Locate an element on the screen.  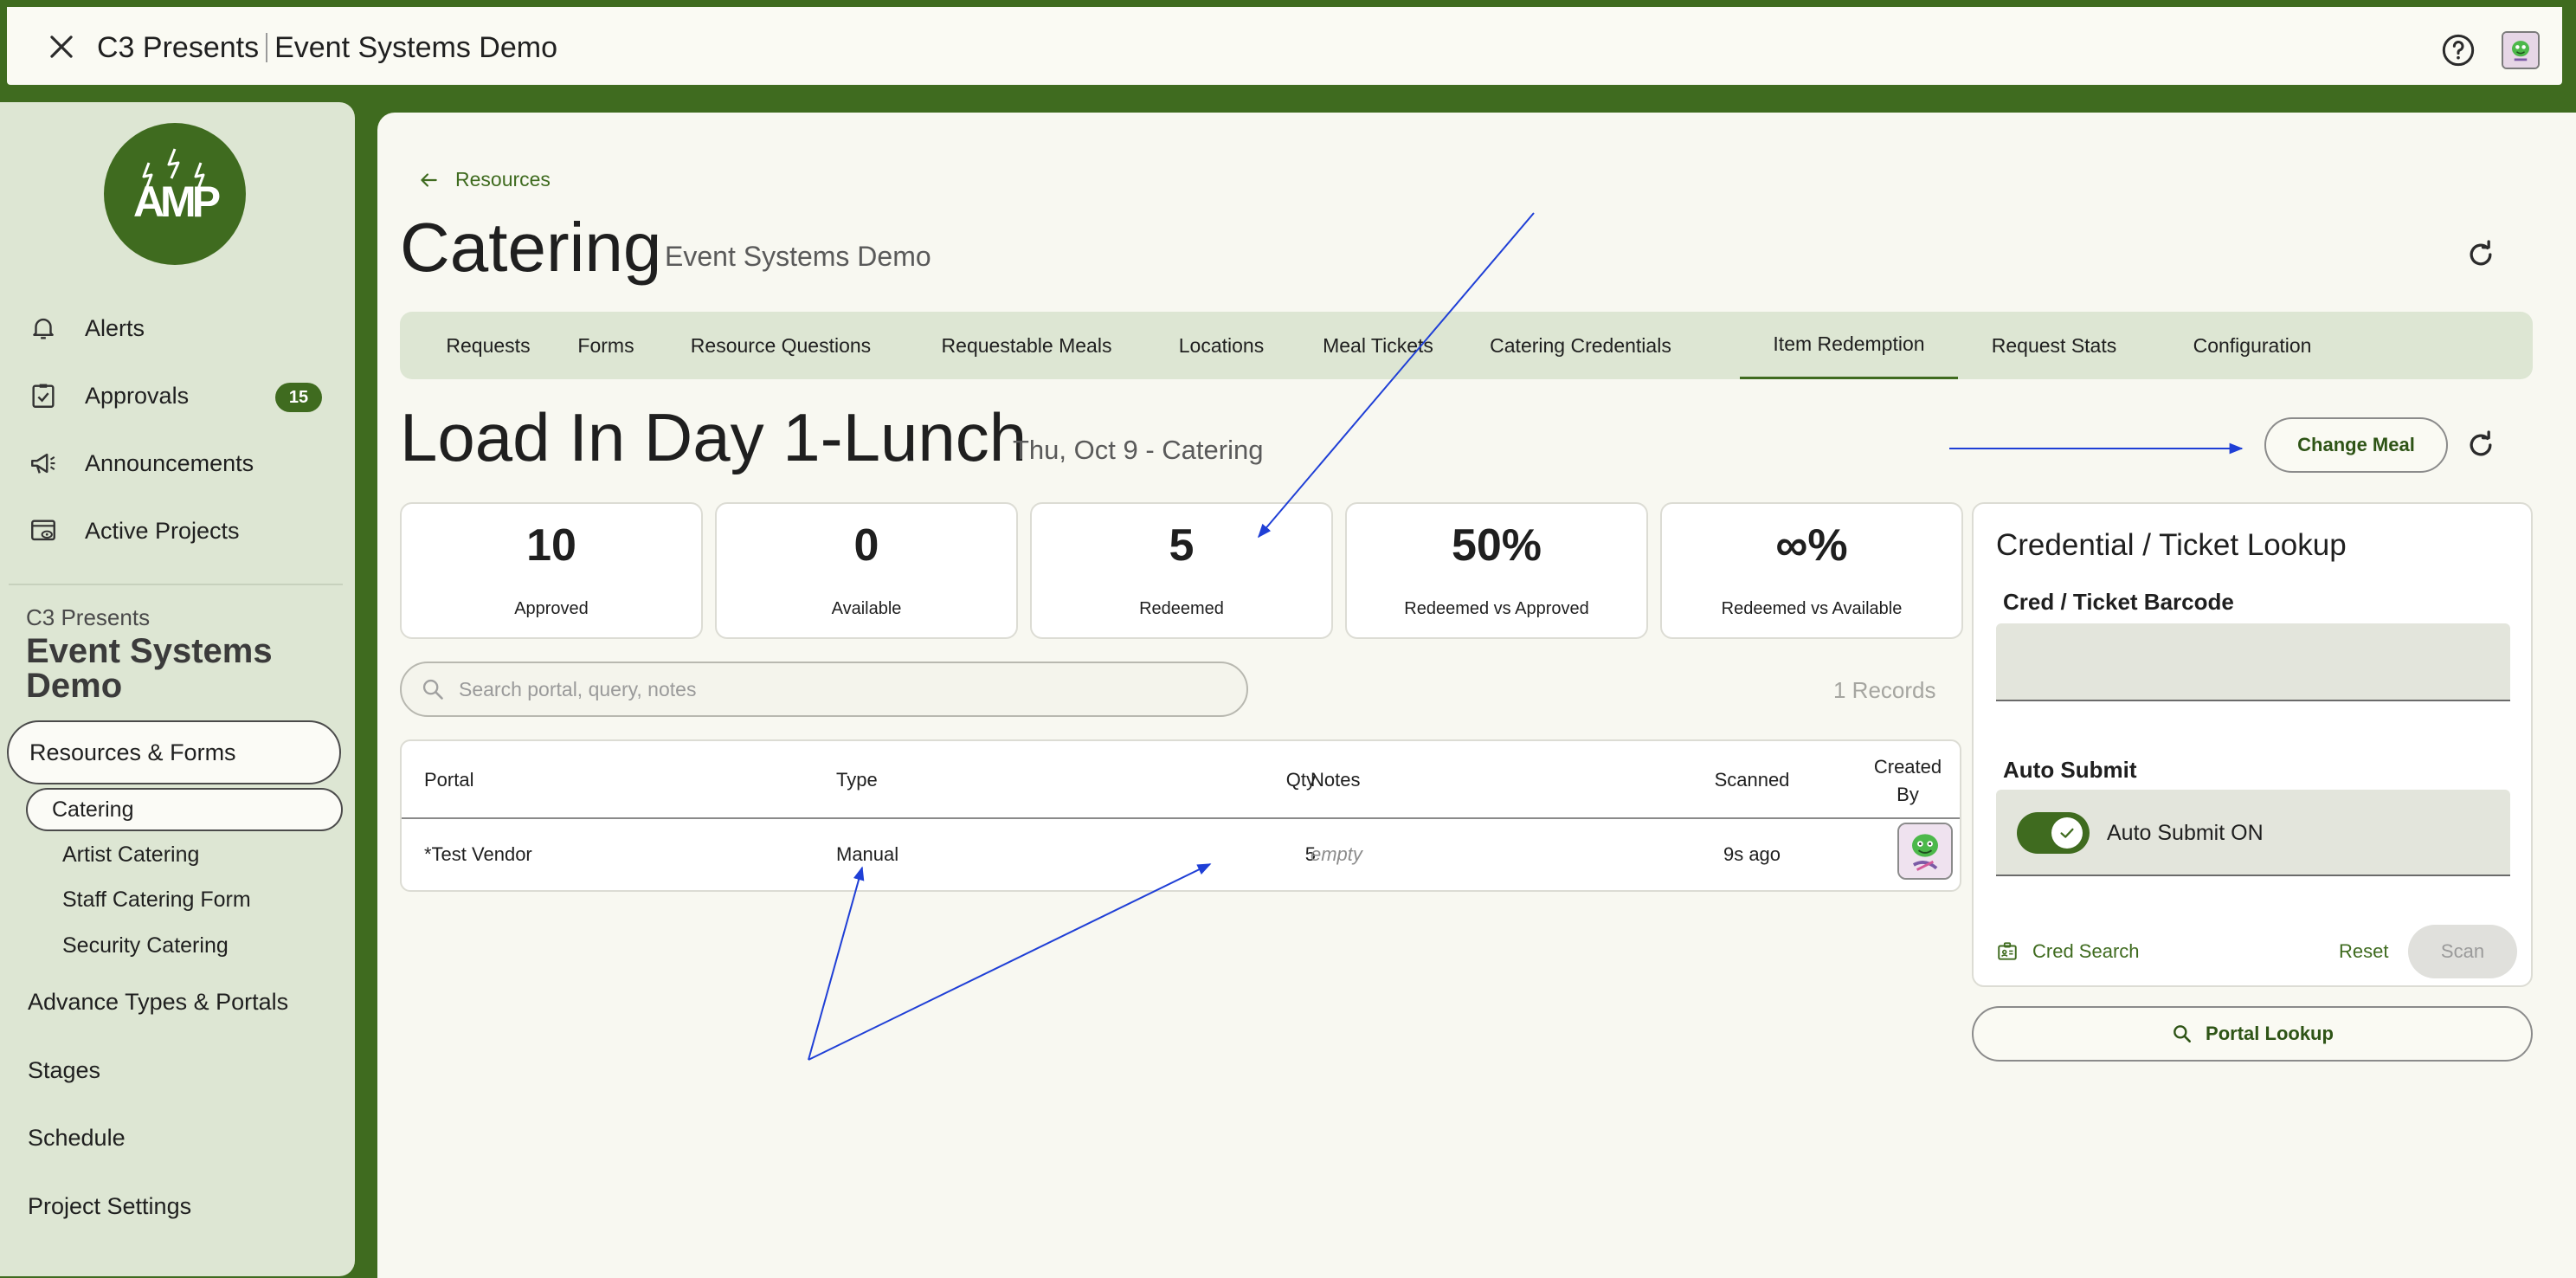
sidebar-subitem-artist-catering: Artist Catering is located at coordinates (130, 855).